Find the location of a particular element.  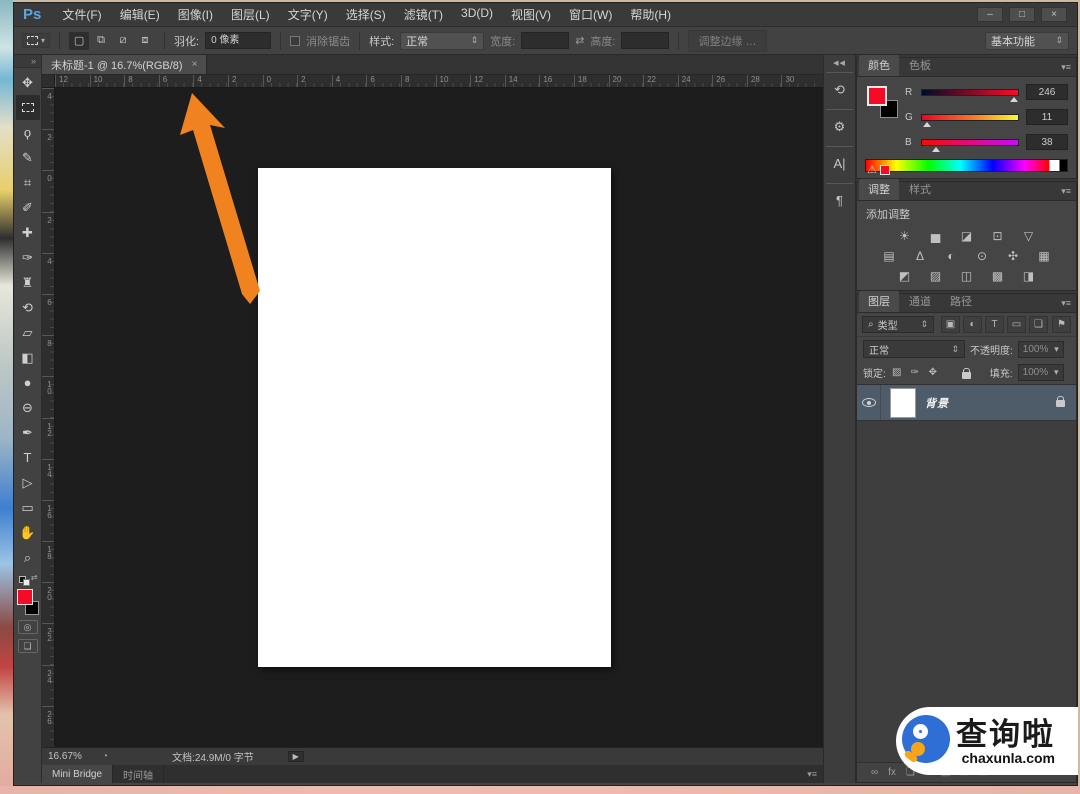

menu-item: 编辑(E) is located at coordinates (140, 14).